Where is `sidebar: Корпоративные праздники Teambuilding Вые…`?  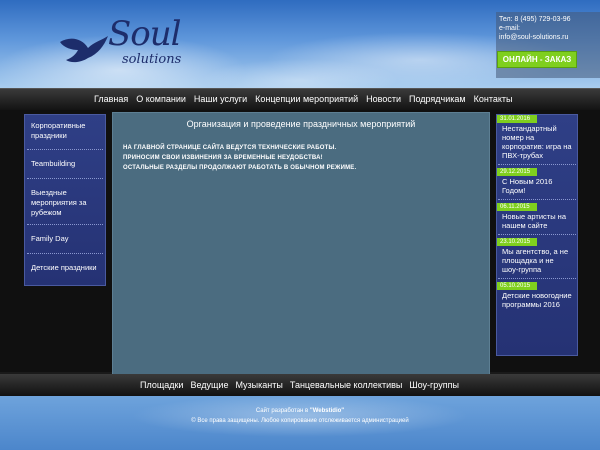
sidebar: Корпоративные праздники Teambuilding Вые… is located at coordinates (65, 200).